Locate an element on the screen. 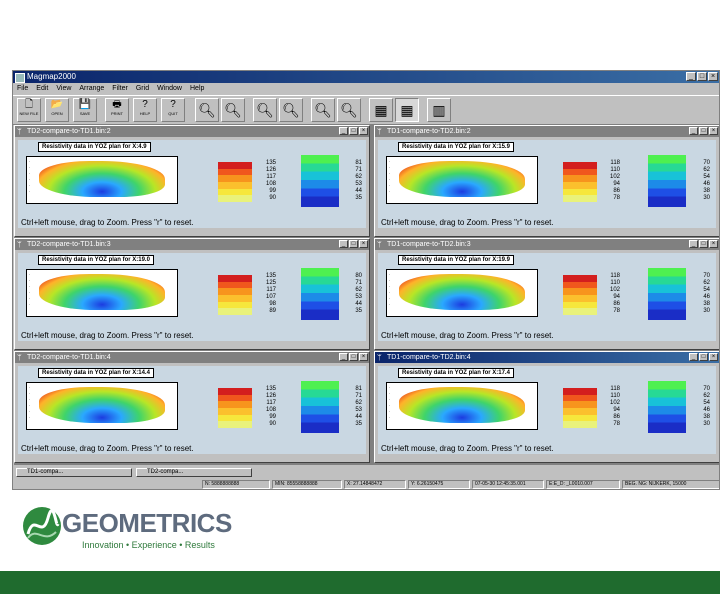 Image resolution: width=720 pixels, height=594 pixels. minimize-button: _ is located at coordinates (691, 76).